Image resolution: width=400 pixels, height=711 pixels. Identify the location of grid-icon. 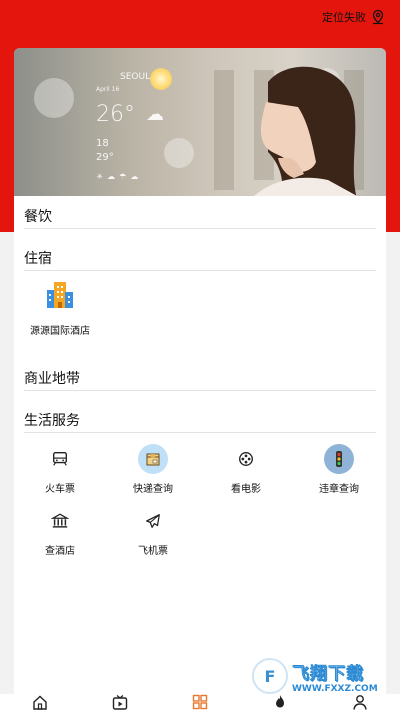
(200, 702).